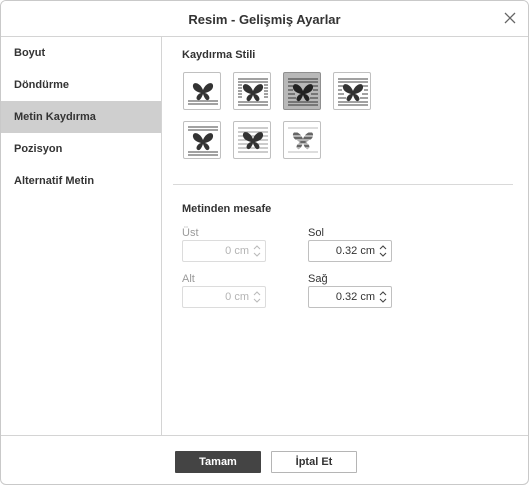 This screenshot has width=529, height=485. What do you see at coordinates (41, 85) in the screenshot?
I see `sidebar-item-label: Döndürme` at bounding box center [41, 85].